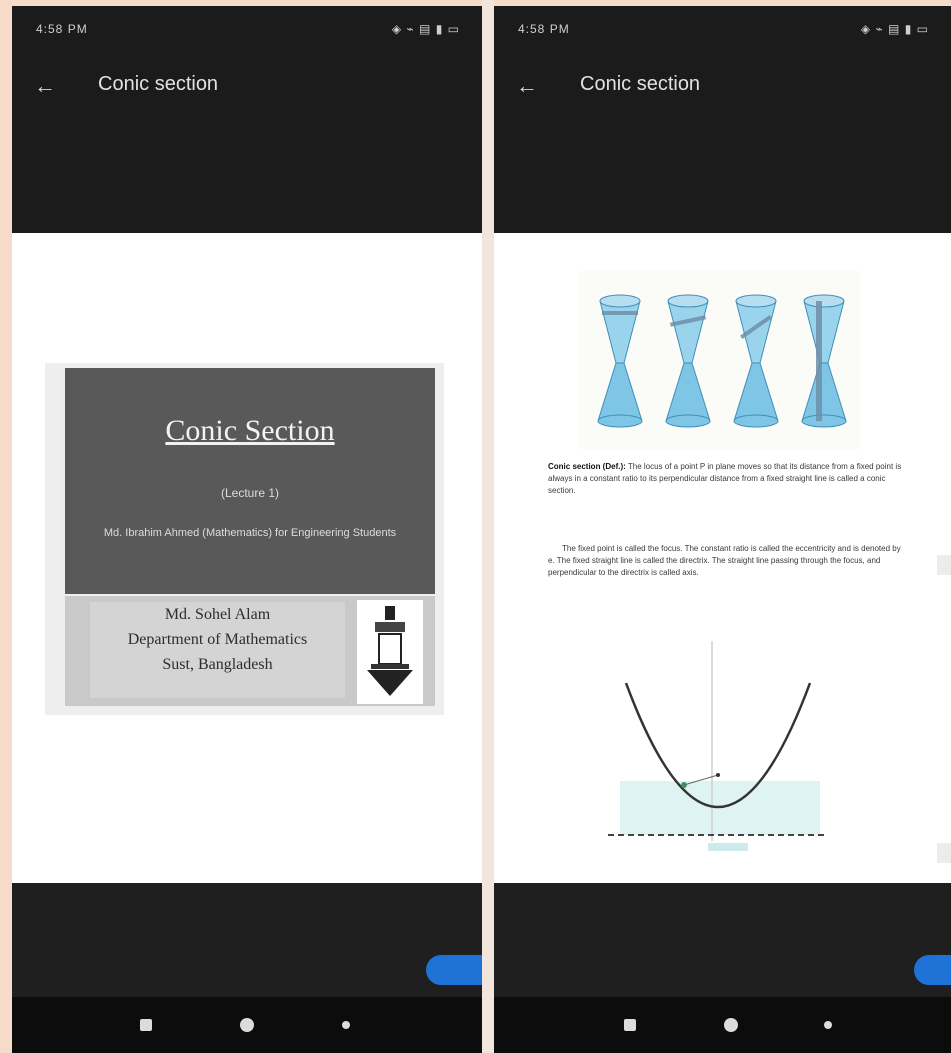 The width and height of the screenshot is (951, 1053). I want to click on author-university: Sust, Bangladesh, so click(217, 664).